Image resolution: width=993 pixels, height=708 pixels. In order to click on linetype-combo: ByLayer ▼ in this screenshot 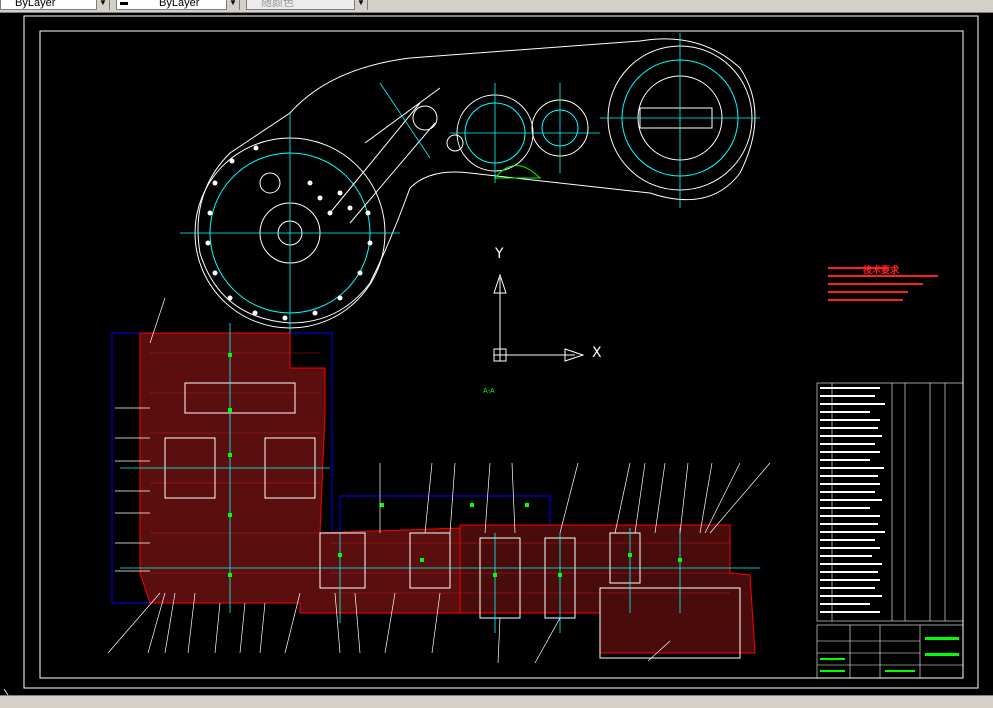, I will do `click(55, 5)`.